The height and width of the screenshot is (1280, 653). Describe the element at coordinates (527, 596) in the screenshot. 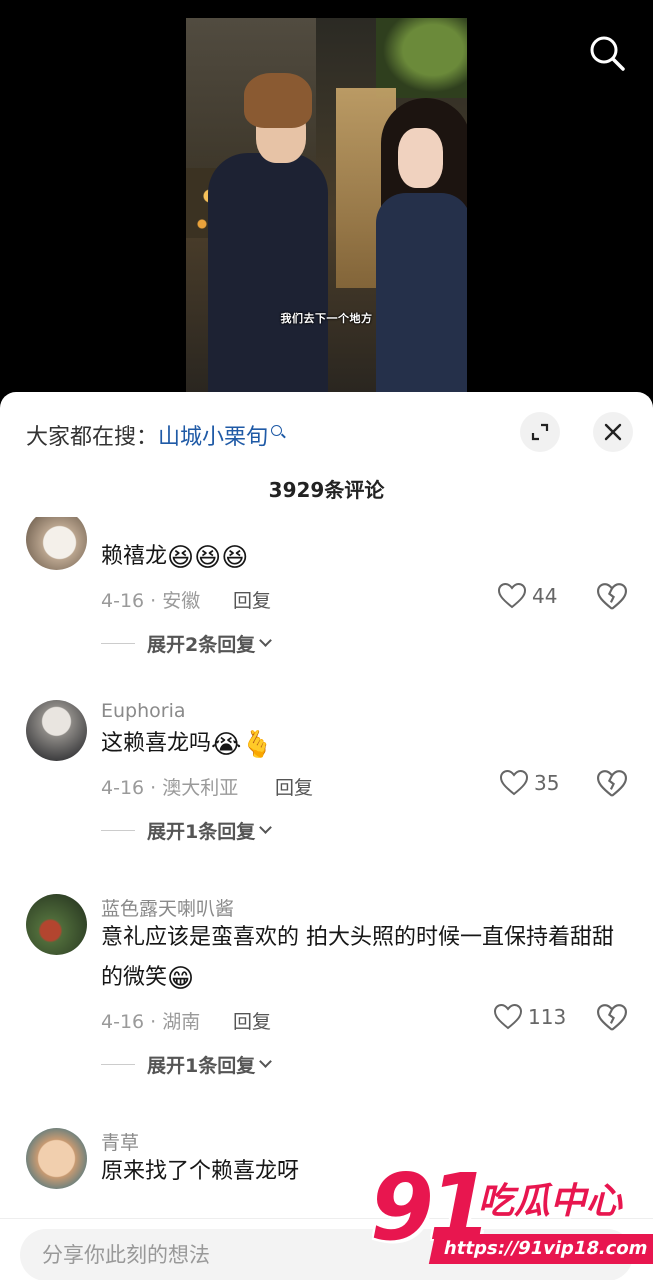

I see `like-button: 44` at that location.